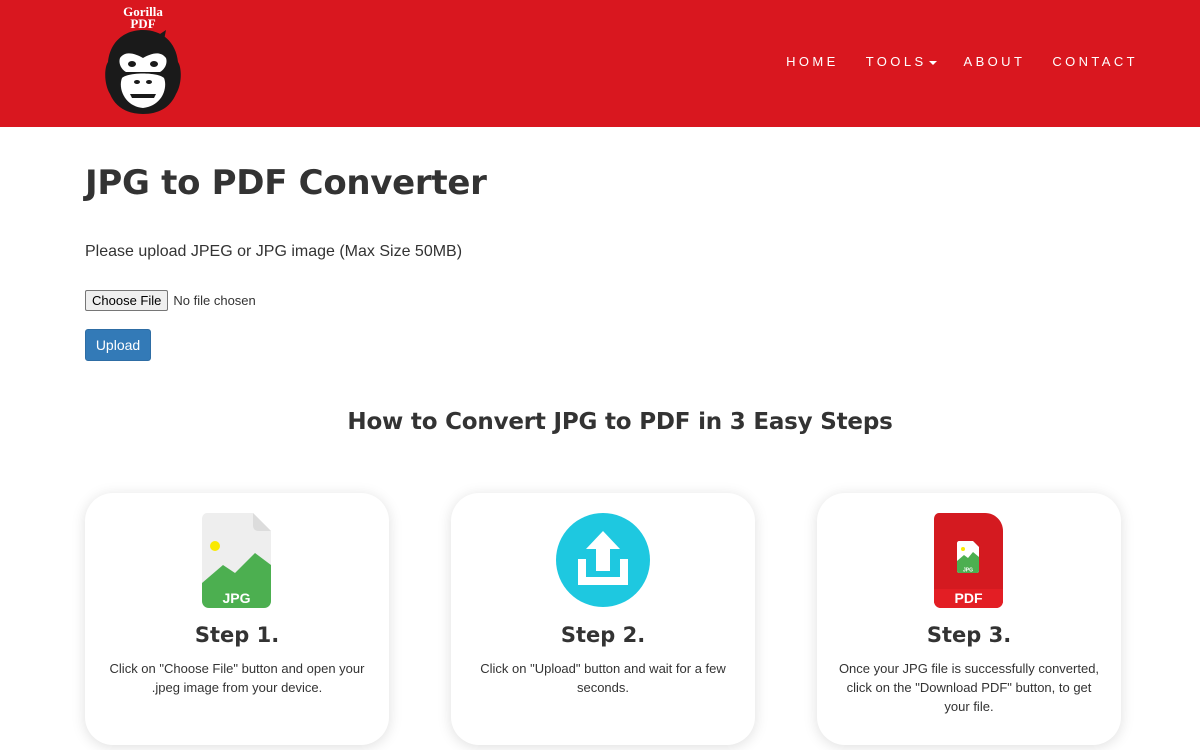 The image size is (1200, 750). I want to click on step-title: Step 3., so click(969, 635).